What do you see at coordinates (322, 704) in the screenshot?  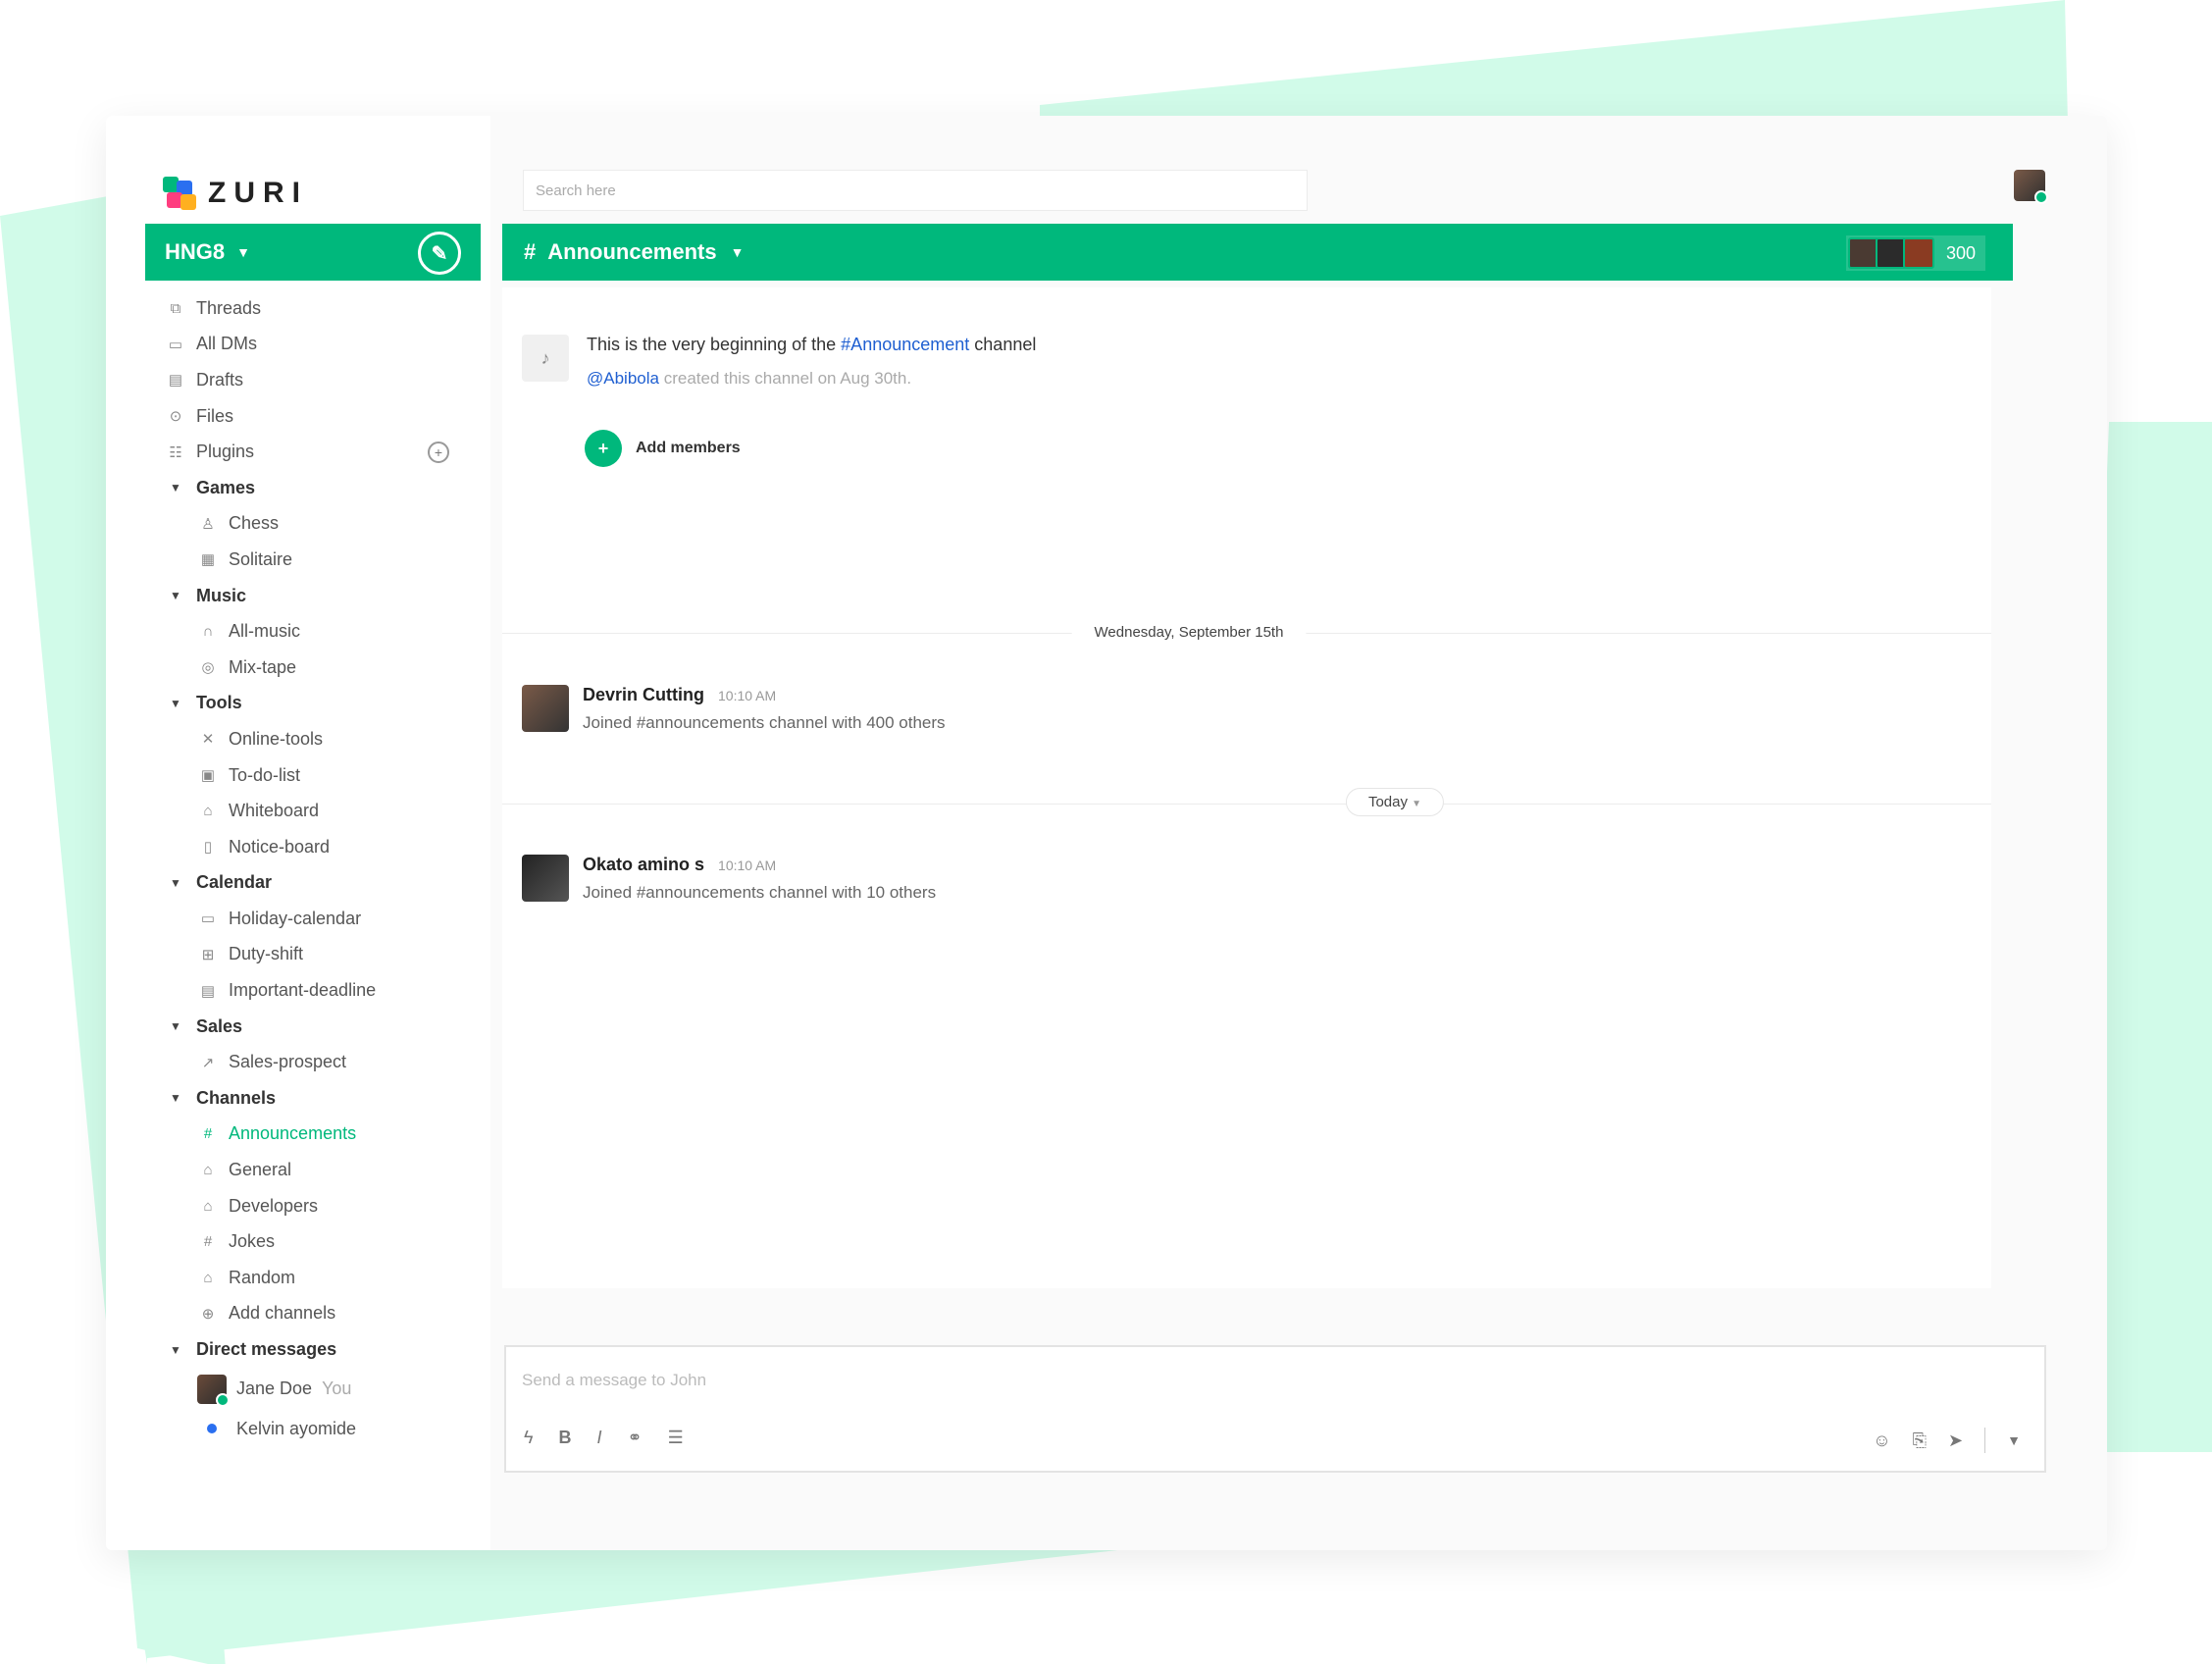 I see `section-tools: ▼ Tools` at bounding box center [322, 704].